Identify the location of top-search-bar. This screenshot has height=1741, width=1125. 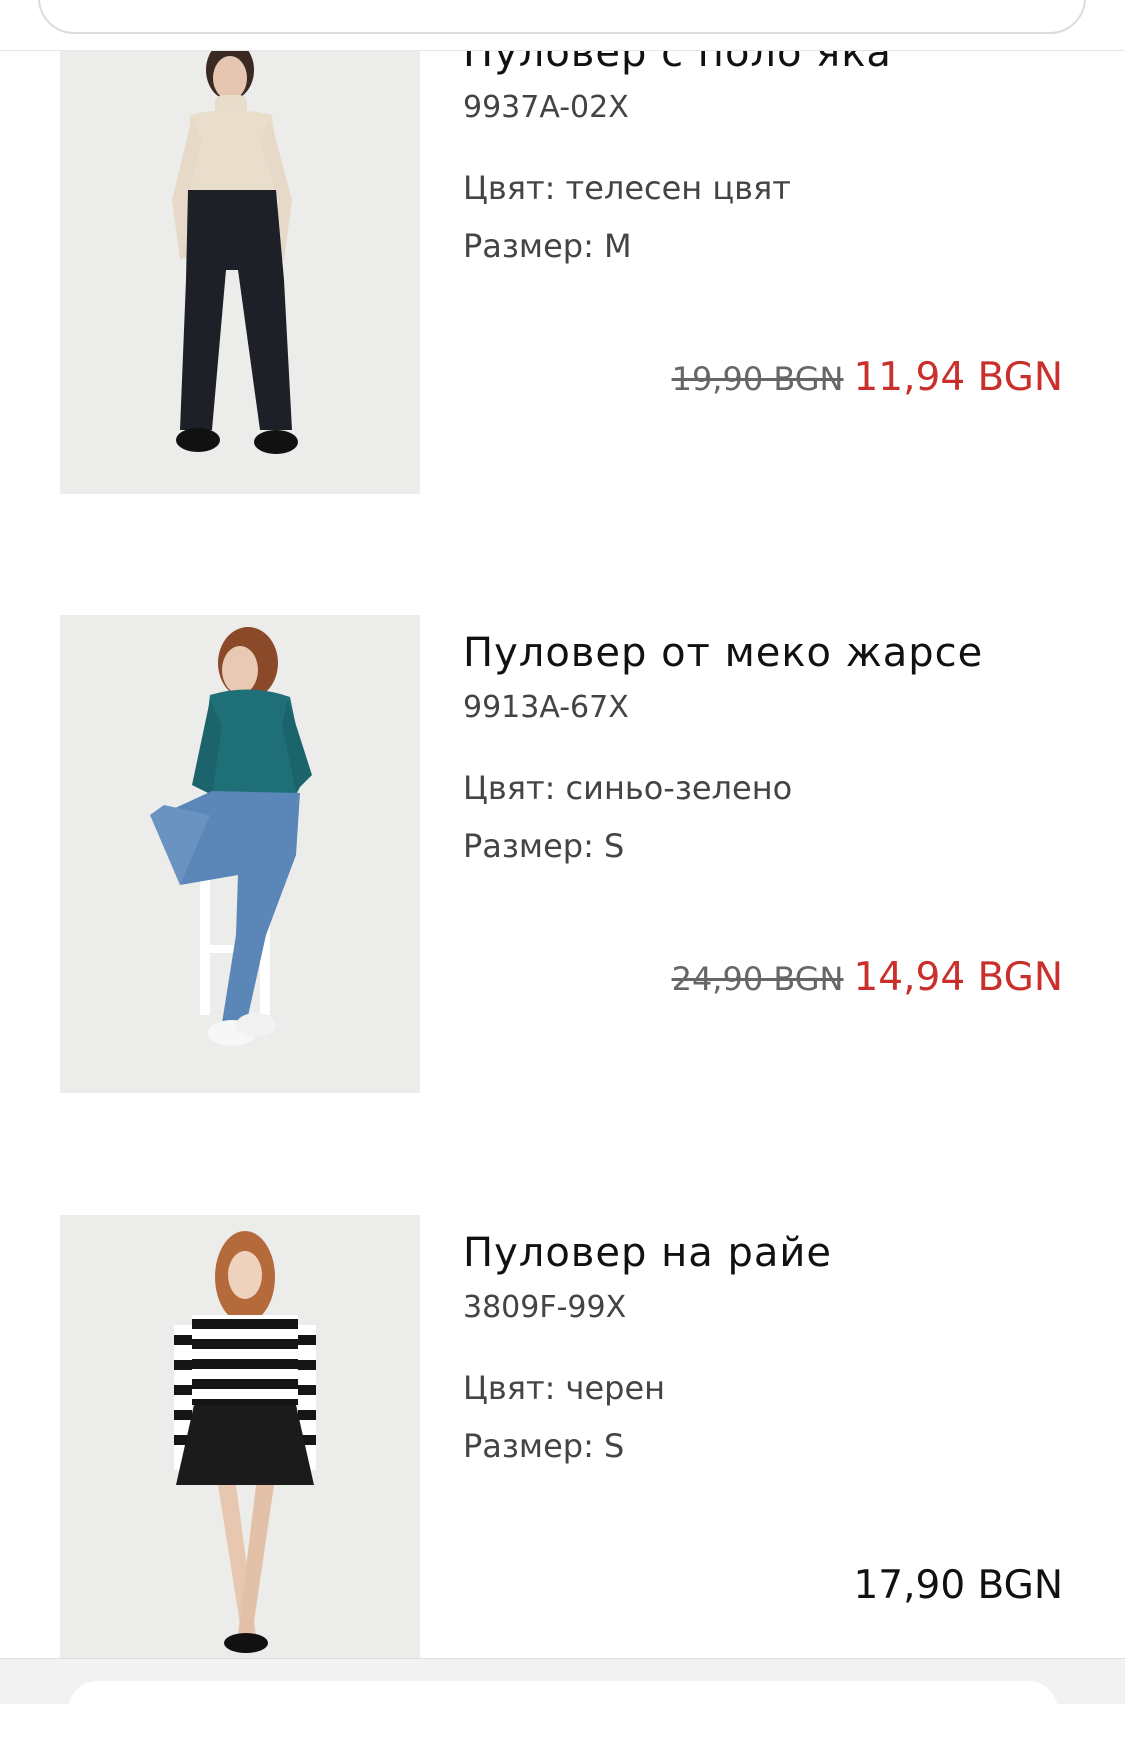
(562, 25).